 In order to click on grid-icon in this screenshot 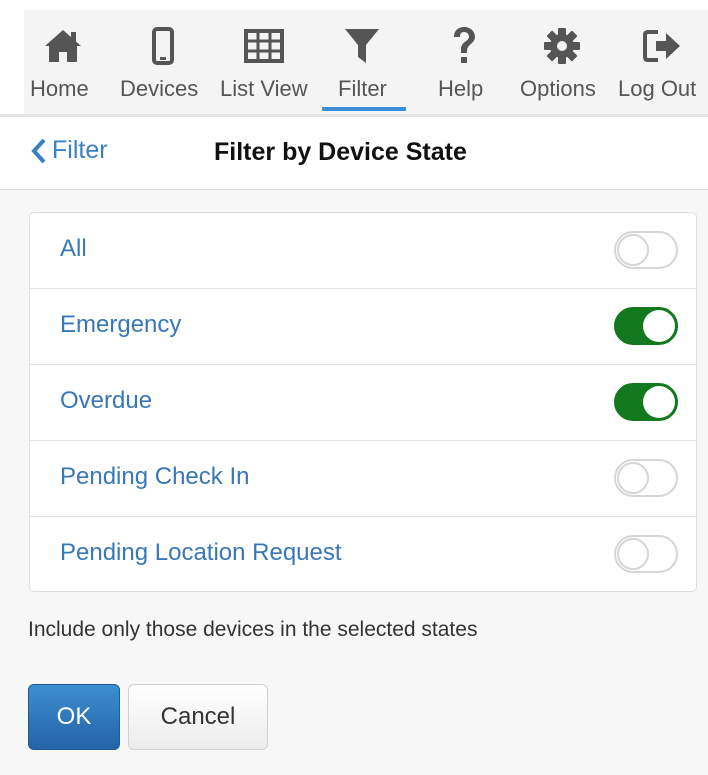, I will do `click(264, 46)`.